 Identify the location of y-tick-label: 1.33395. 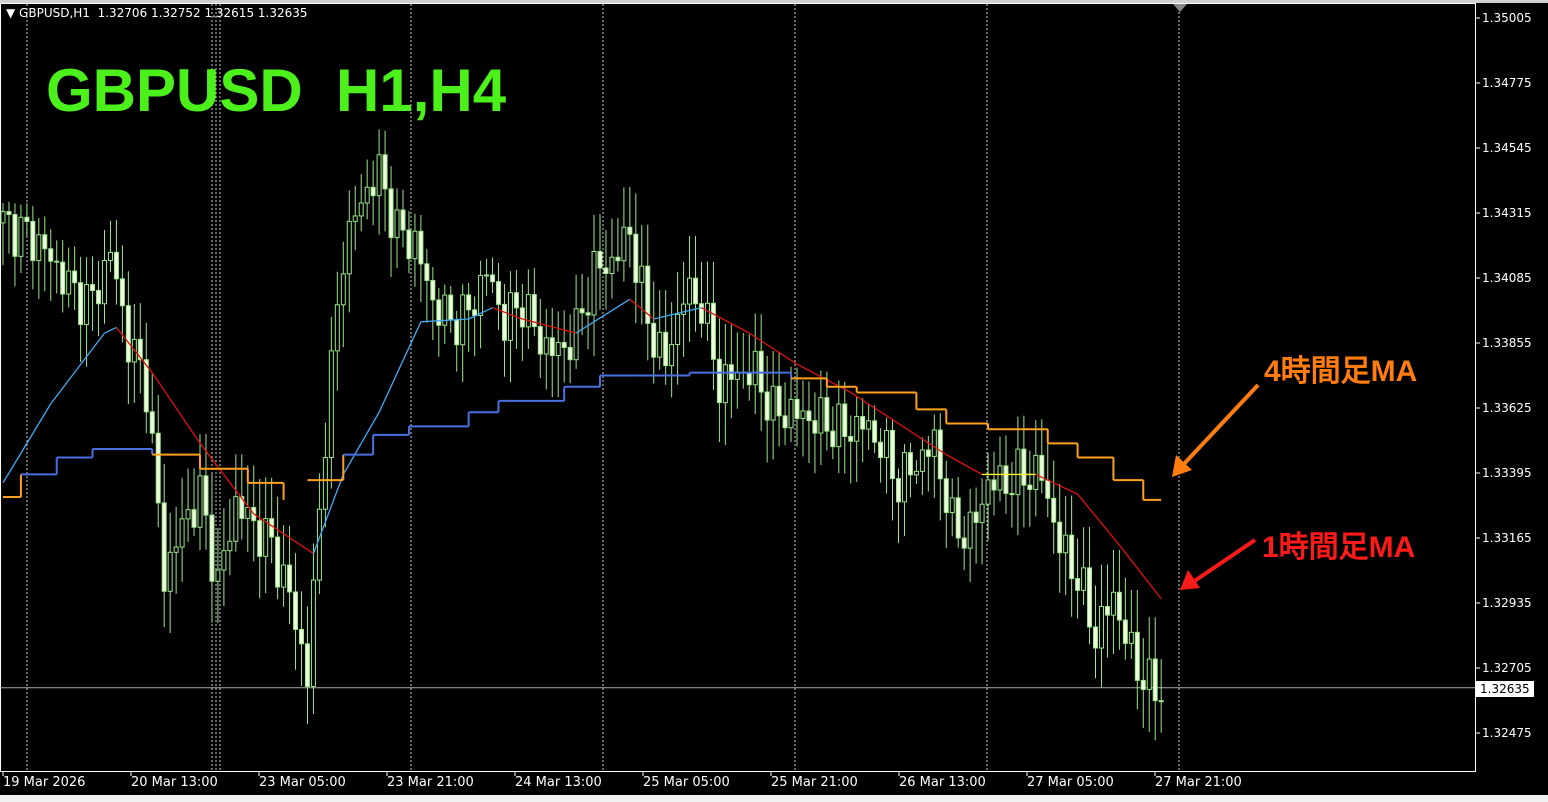
(1507, 473).